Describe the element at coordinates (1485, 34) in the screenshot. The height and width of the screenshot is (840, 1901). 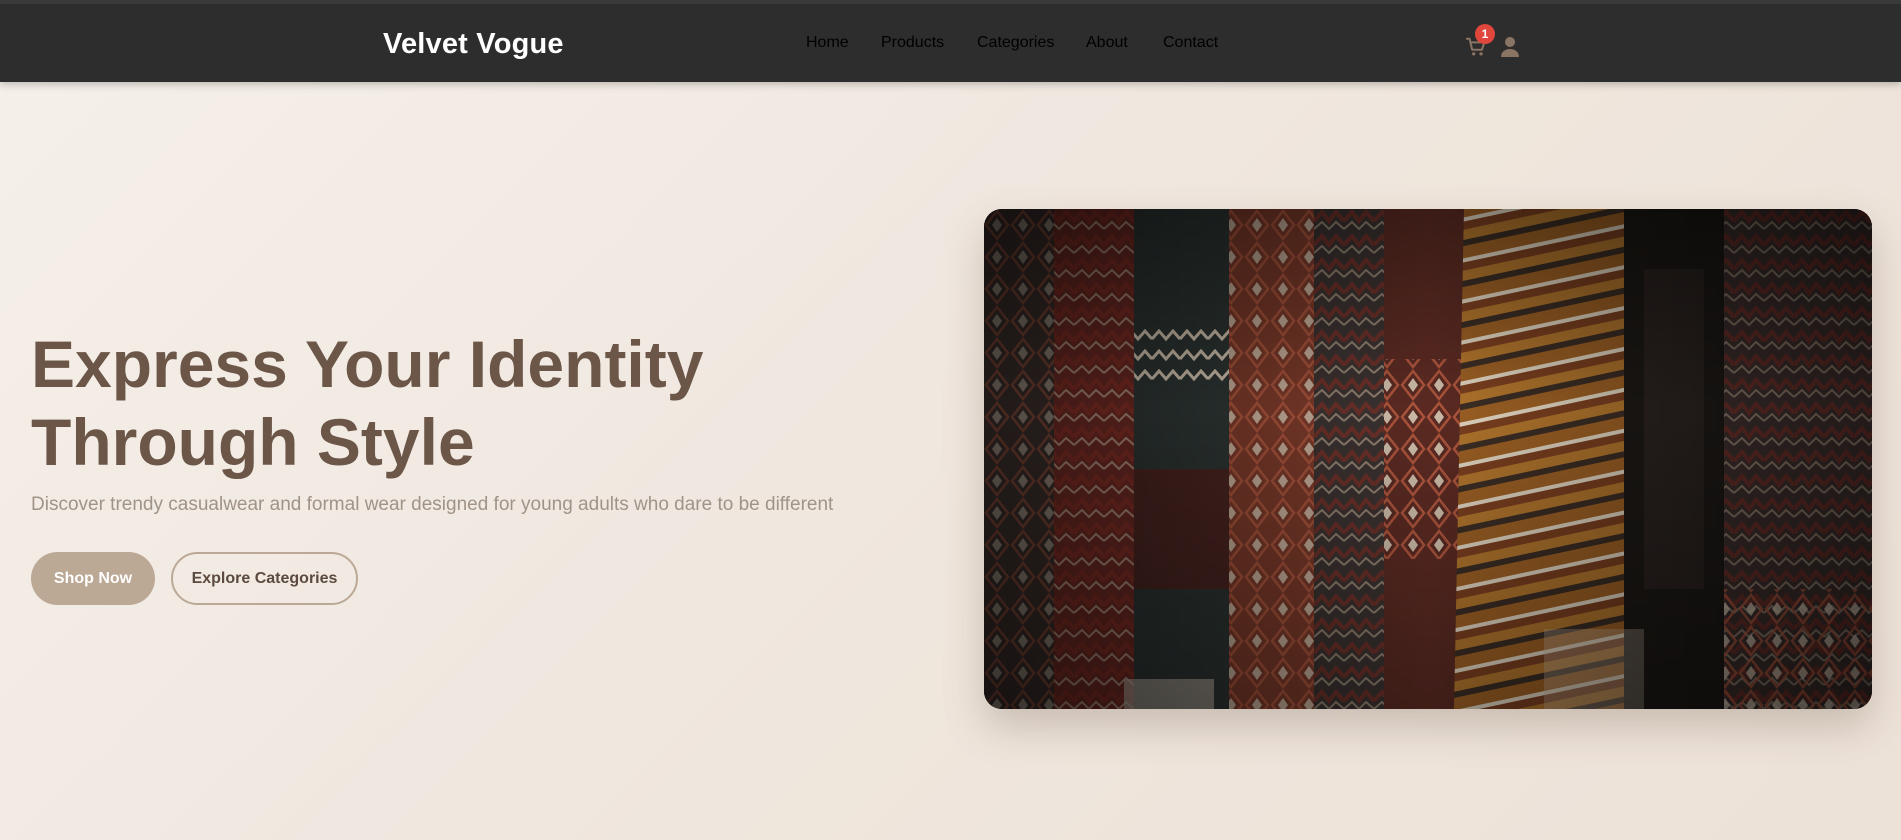
I see `cart-count-badge: 1` at that location.